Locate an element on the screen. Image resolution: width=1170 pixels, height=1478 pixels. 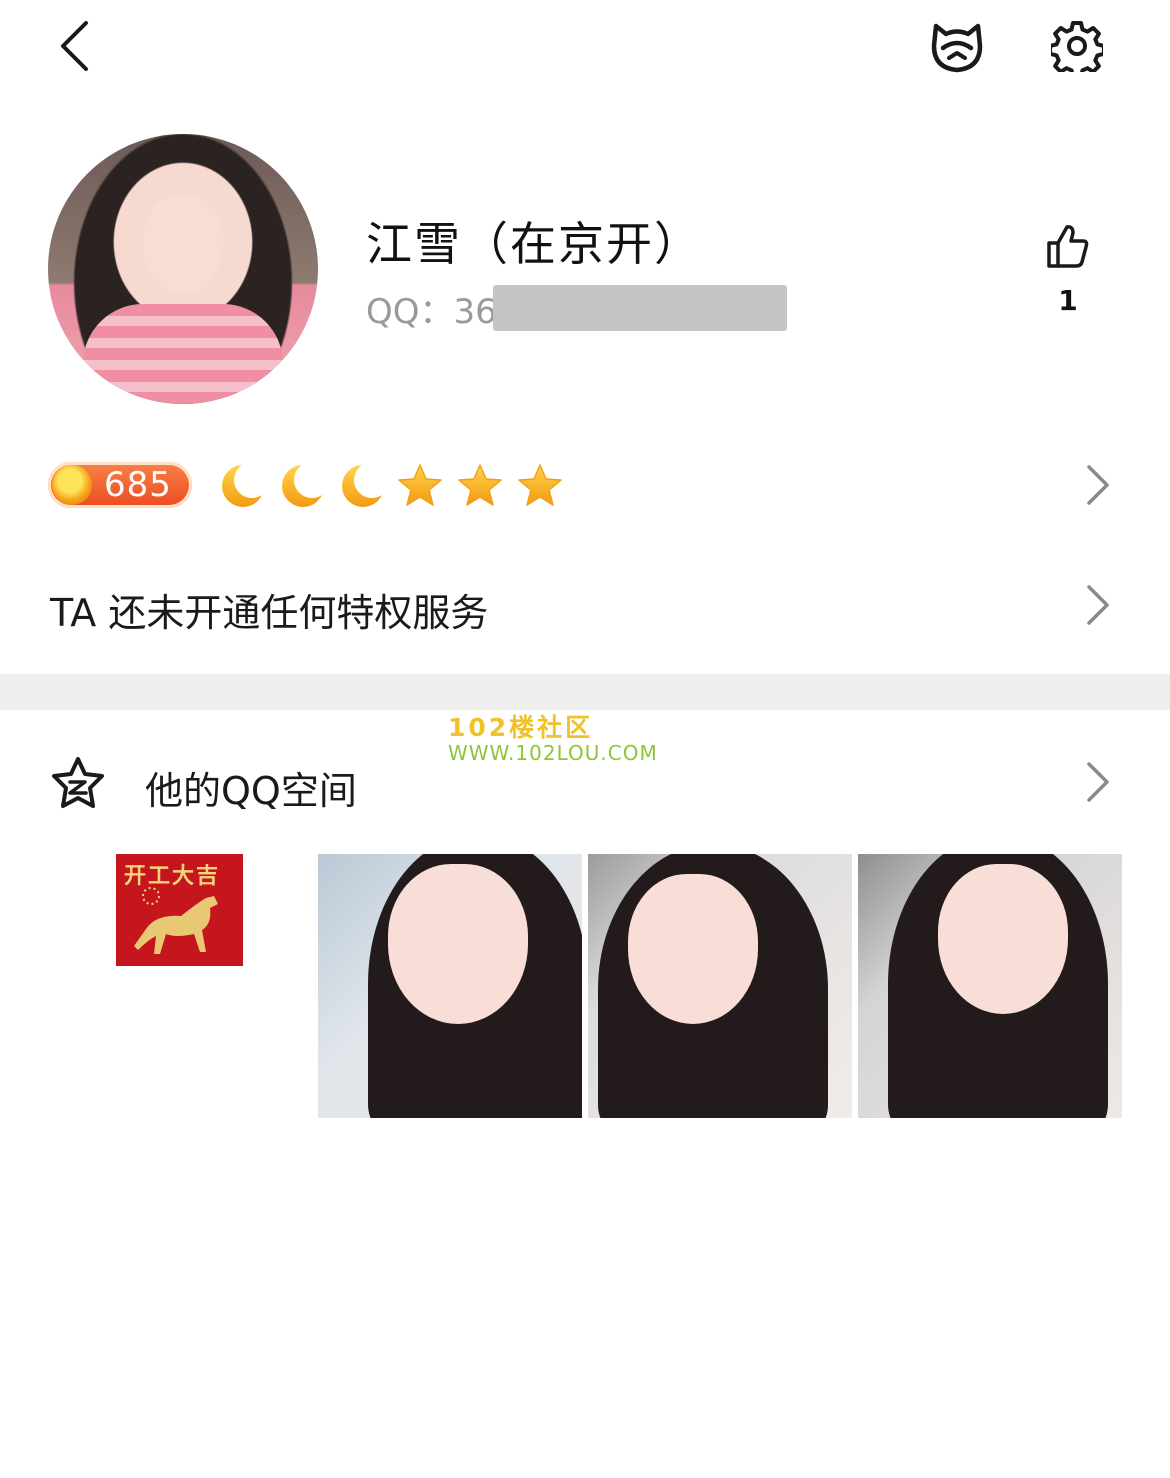
section-divider is located at coordinates (585, 692).